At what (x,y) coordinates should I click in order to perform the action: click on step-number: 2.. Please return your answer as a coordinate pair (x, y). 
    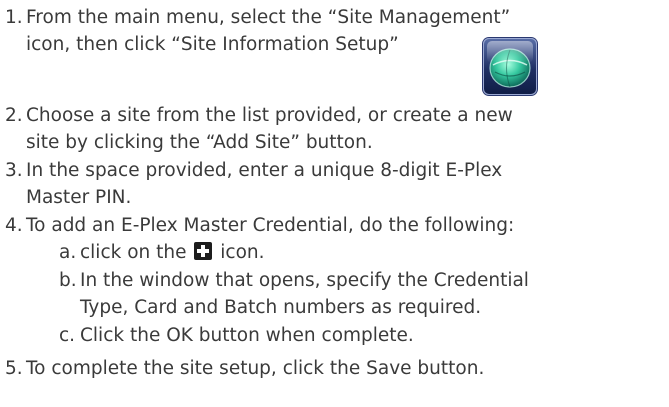
    Looking at the image, I should click on (14, 115).